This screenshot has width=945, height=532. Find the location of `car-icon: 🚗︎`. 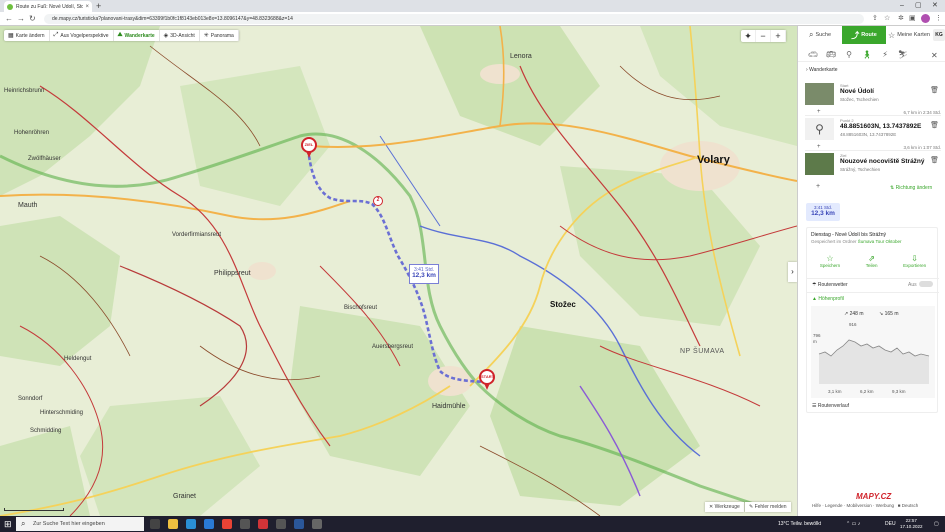

car-icon: 🚗︎ is located at coordinates (813, 54).